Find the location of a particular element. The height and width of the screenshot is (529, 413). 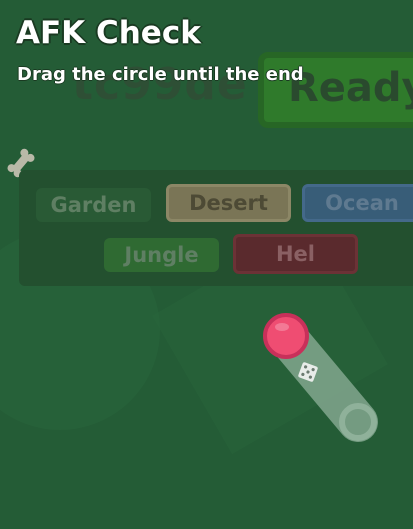

biome-hel-button: Hel is located at coordinates (295, 254).